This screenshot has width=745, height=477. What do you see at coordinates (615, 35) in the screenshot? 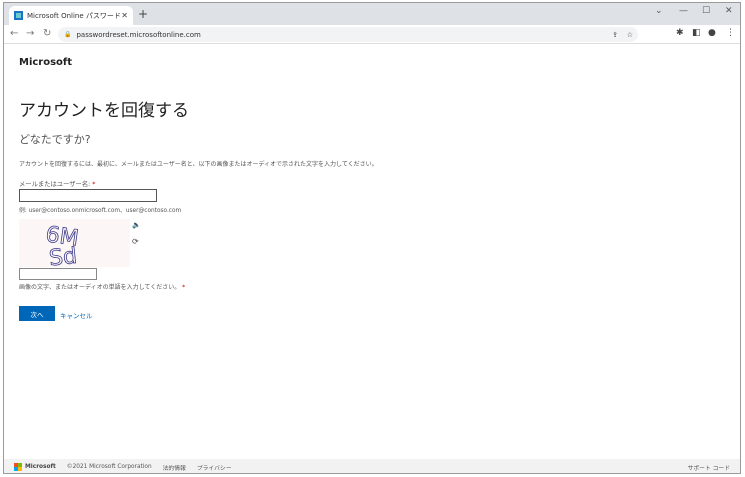
I see `share-icon: ⇪` at bounding box center [615, 35].